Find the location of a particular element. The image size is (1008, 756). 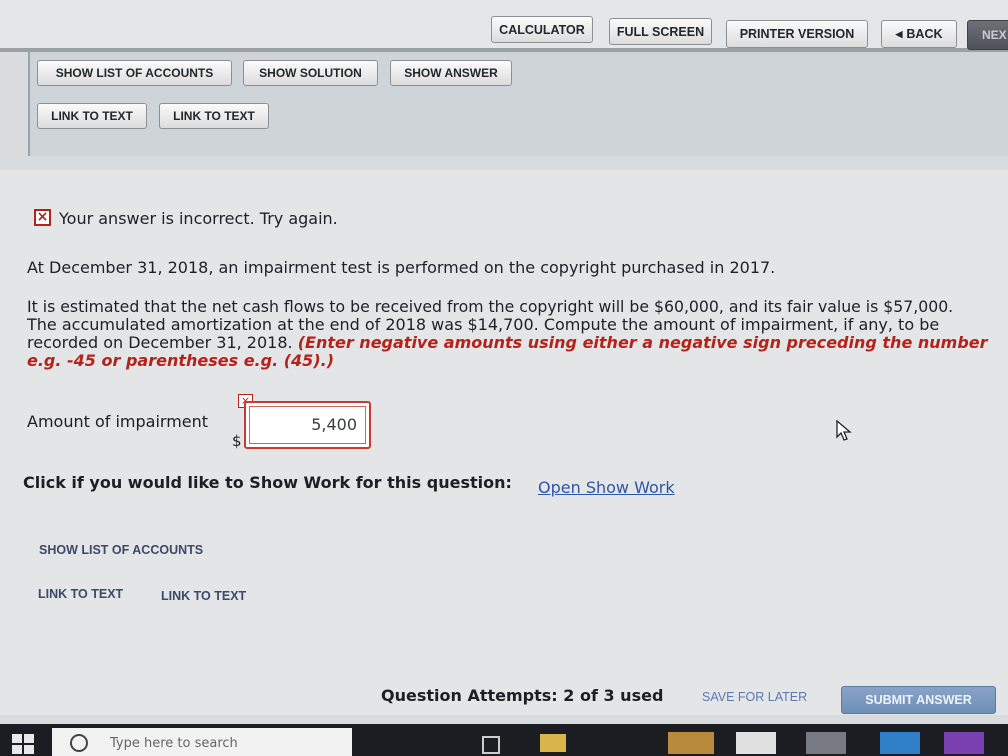

link-to-text-button-1: LINK TO TEXT is located at coordinates (92, 116).